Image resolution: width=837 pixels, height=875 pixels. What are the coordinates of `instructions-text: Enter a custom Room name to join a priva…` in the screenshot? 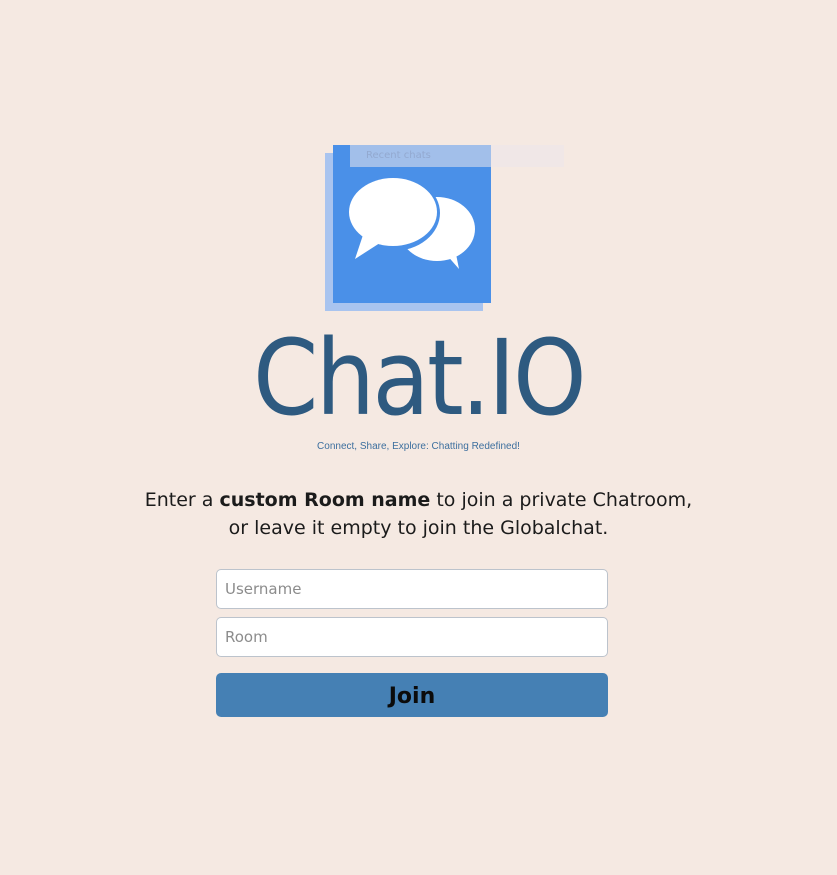 It's located at (418, 514).